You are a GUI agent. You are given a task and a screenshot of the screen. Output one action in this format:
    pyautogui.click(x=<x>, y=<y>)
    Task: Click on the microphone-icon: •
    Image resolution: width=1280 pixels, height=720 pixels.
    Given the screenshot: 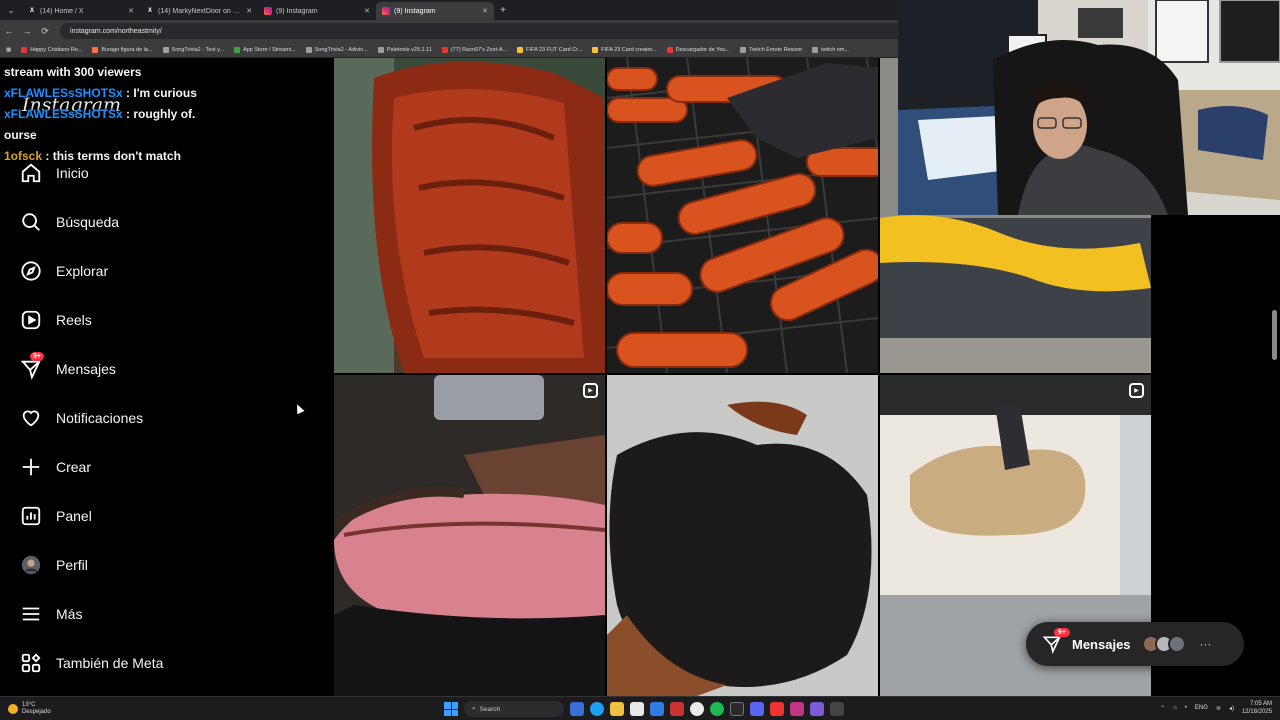 What is the action you would take?
    pyautogui.click(x=1186, y=708)
    